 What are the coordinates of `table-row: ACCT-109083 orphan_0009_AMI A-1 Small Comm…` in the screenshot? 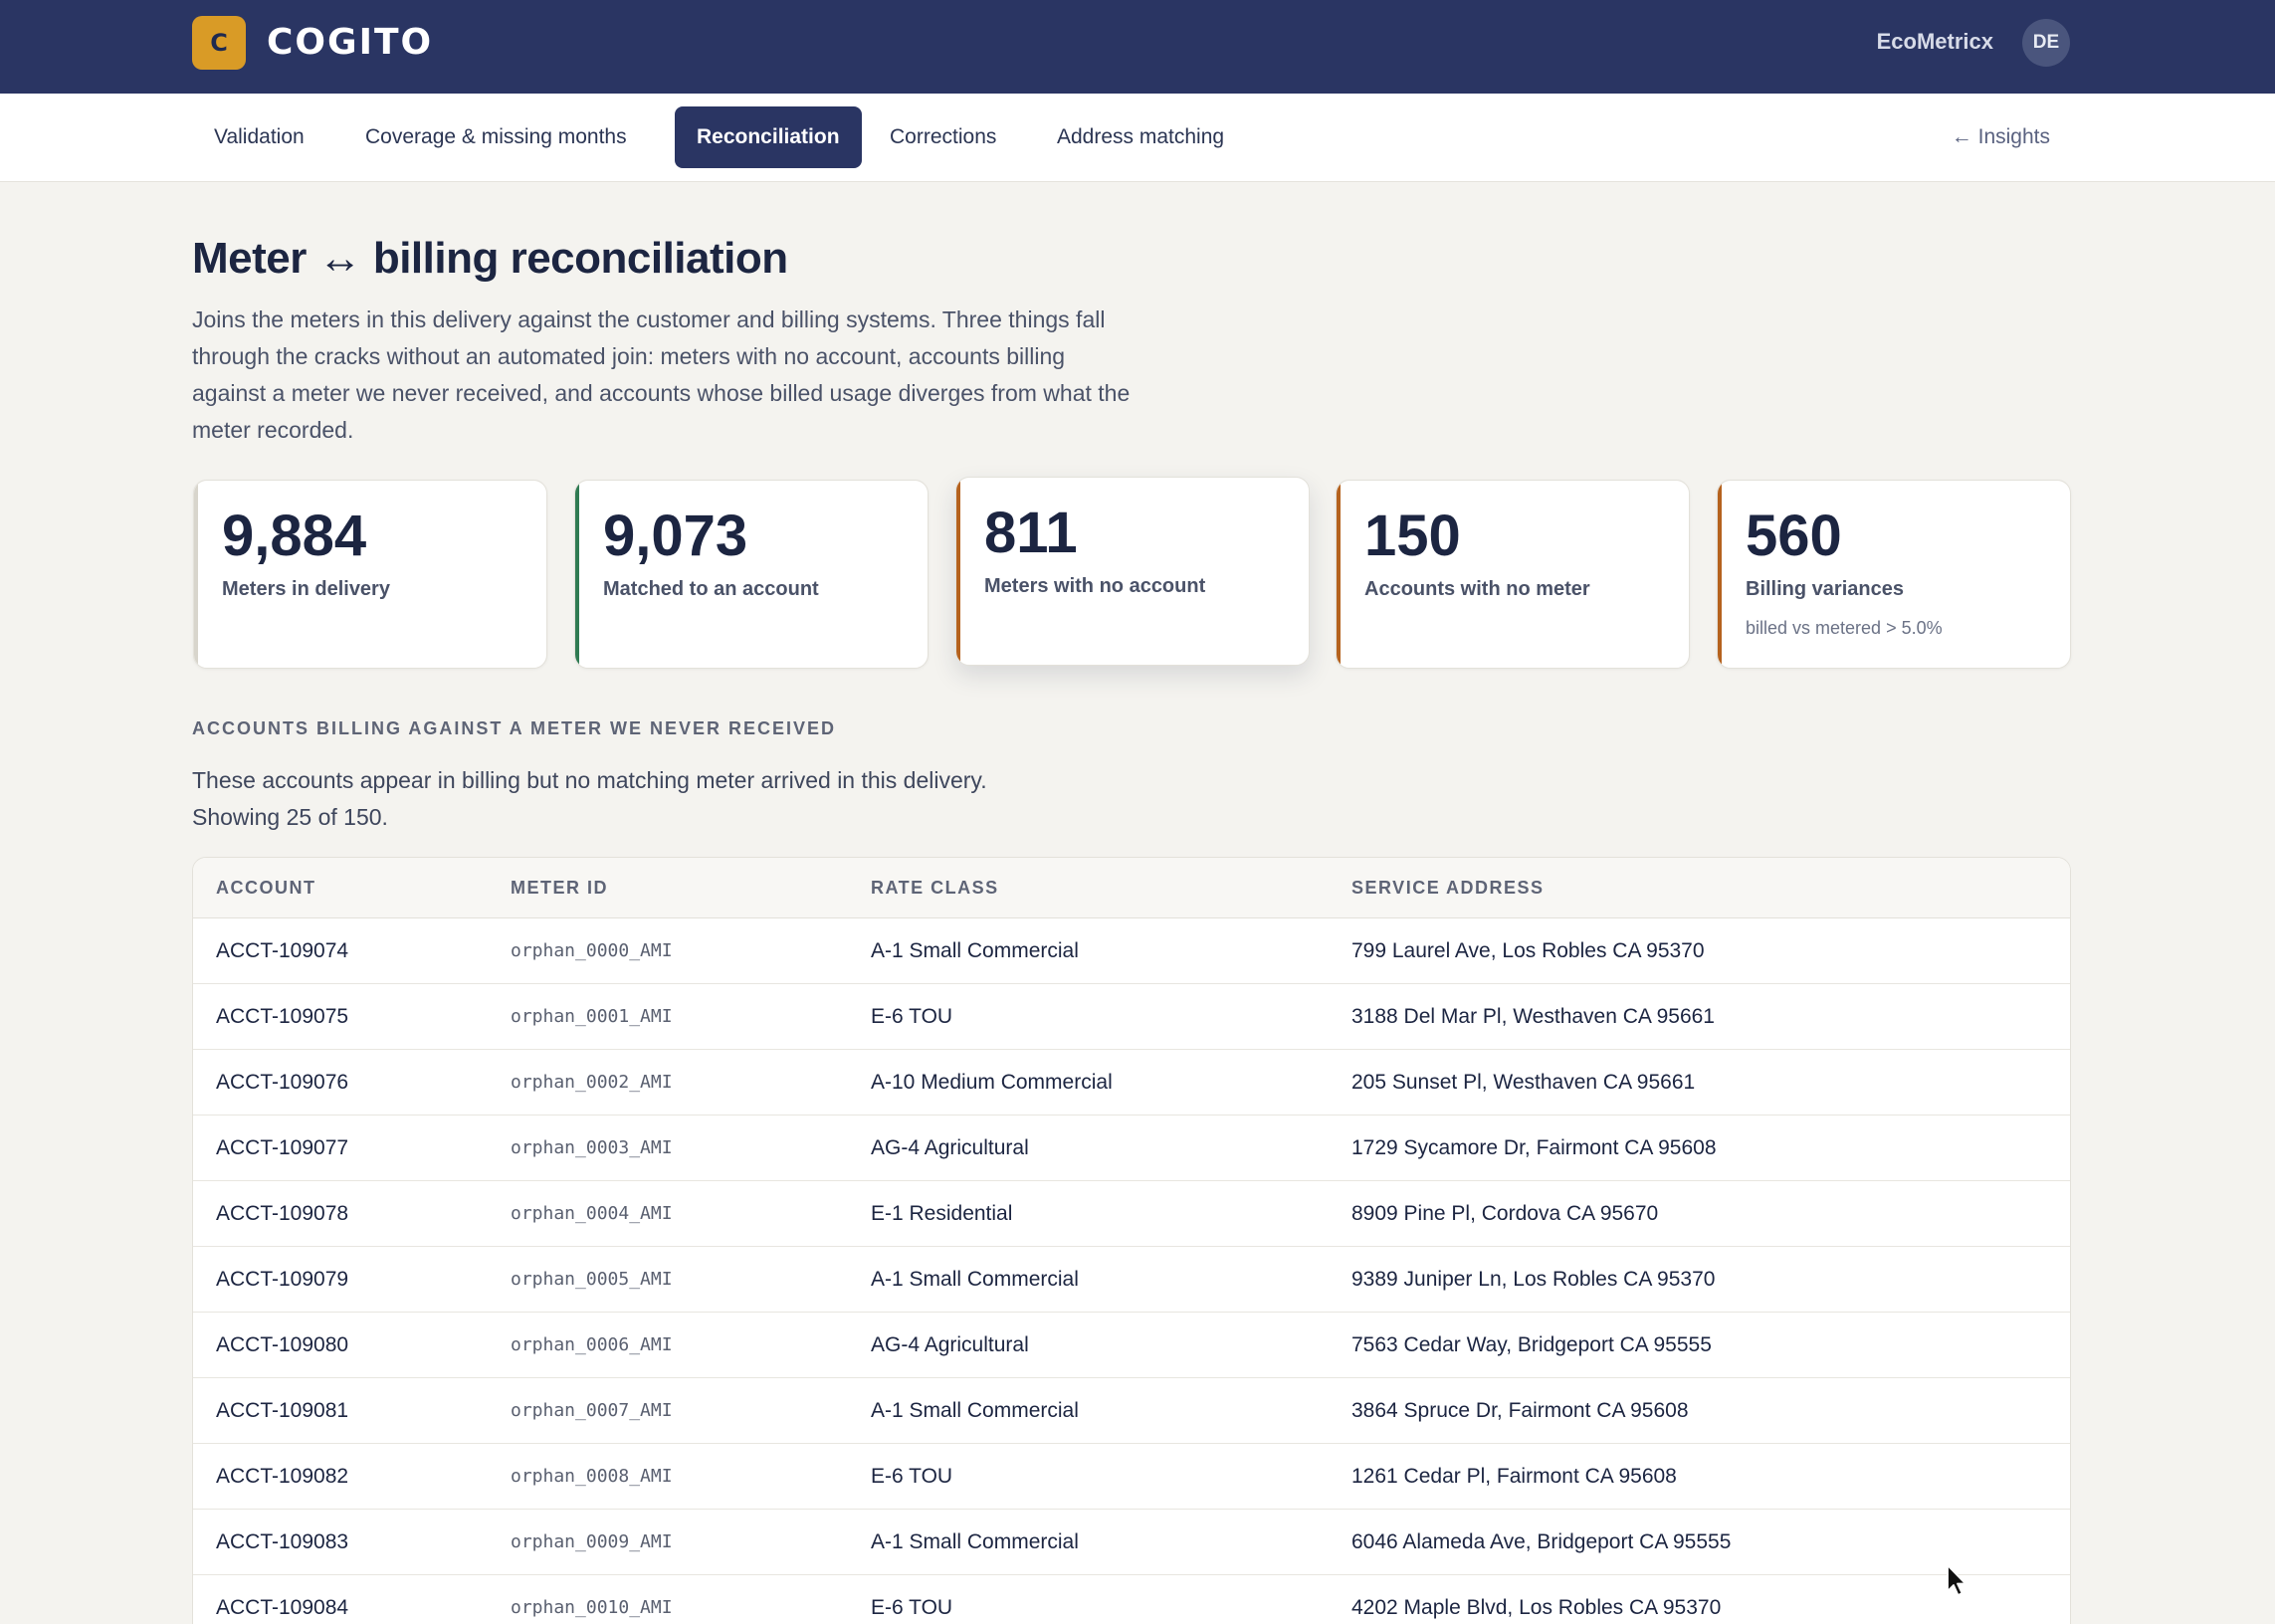 It's located at (1131, 1543).